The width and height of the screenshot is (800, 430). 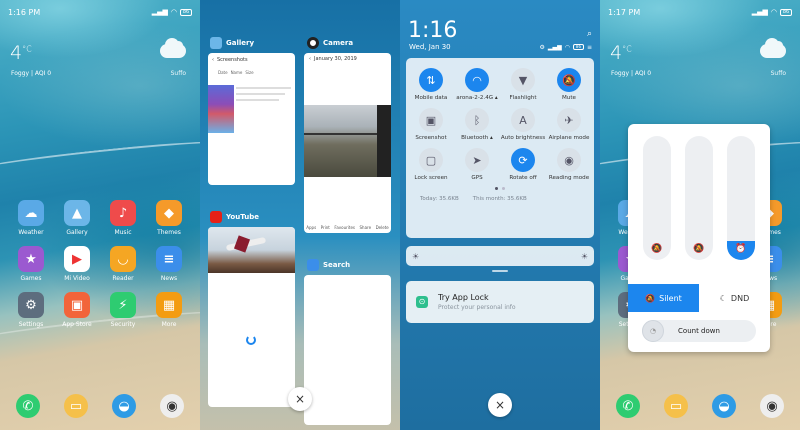 What do you see at coordinates (77, 218) in the screenshot?
I see `app-gallery: ▲ Gallery` at bounding box center [77, 218].